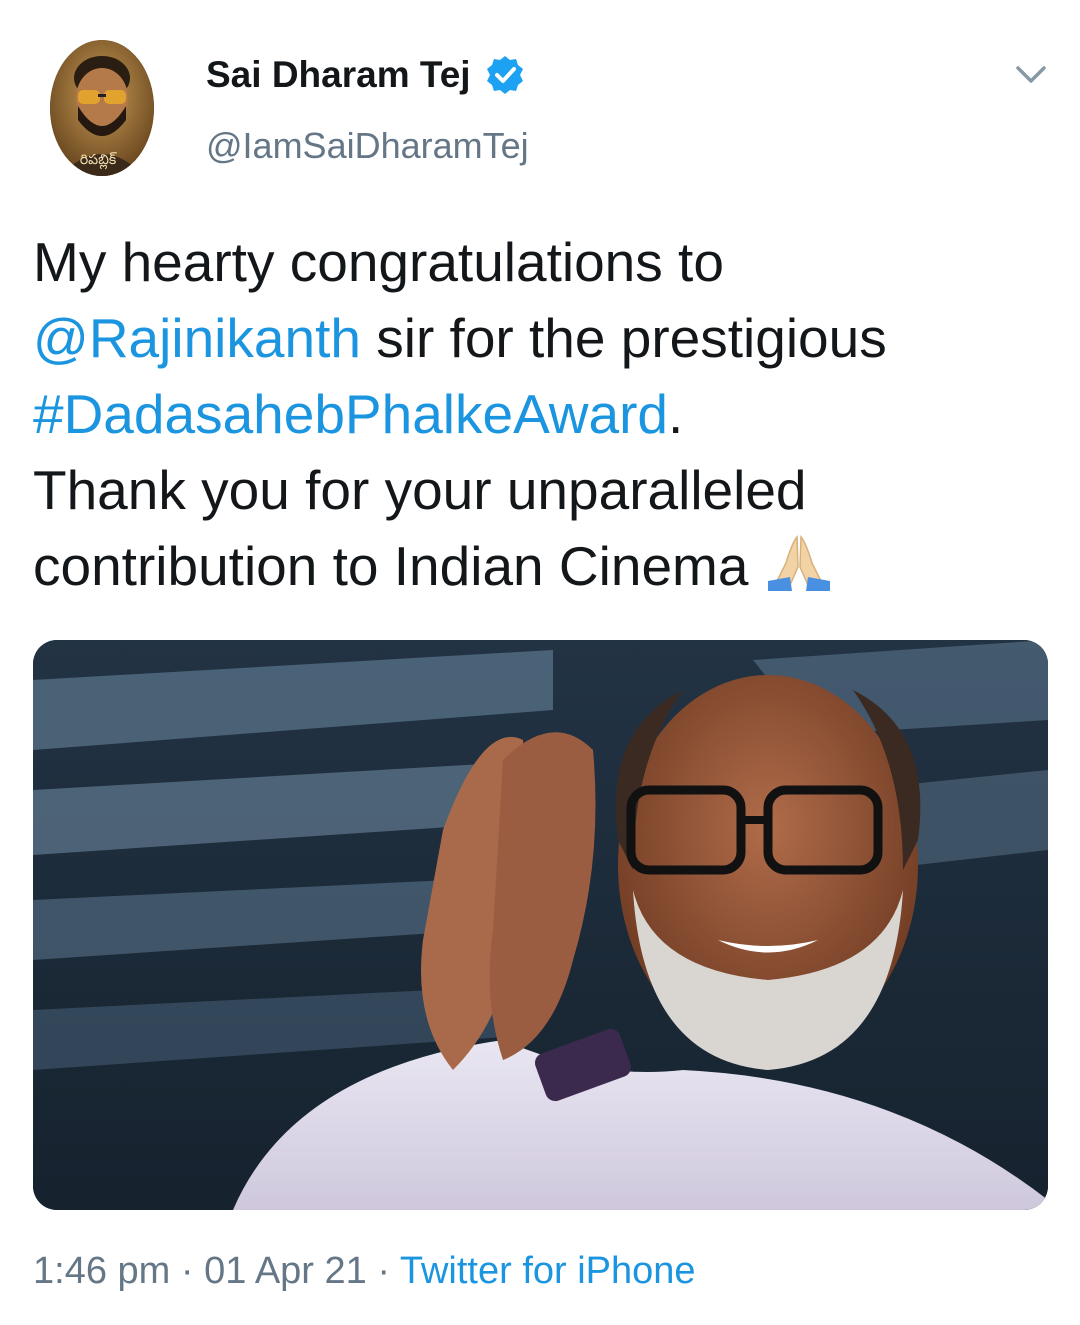 The width and height of the screenshot is (1080, 1325). Describe the element at coordinates (798, 563) in the screenshot. I see `folded-hands-emoji` at that location.